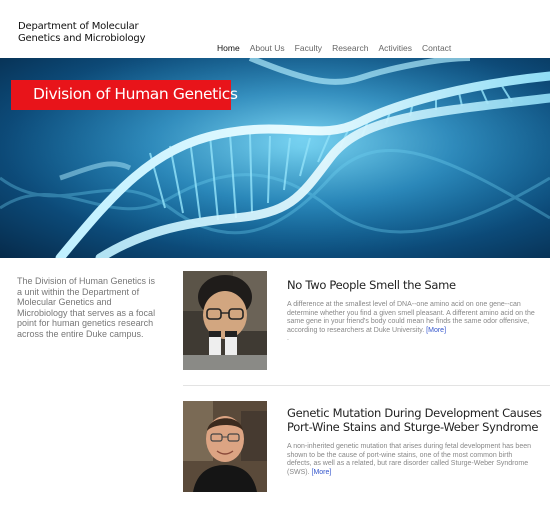 The height and width of the screenshot is (512, 550). I want to click on nav-research: Research, so click(350, 48).